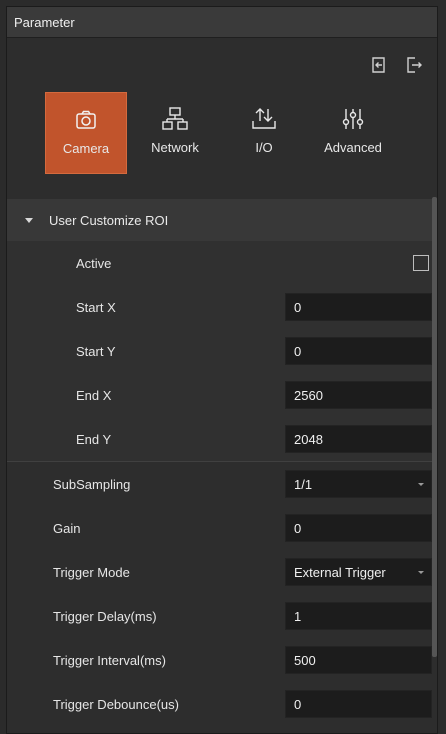 This screenshot has height=734, width=446. Describe the element at coordinates (222, 660) in the screenshot. I see `row-trigger-interval: Trigger Interval(ms) 500` at that location.